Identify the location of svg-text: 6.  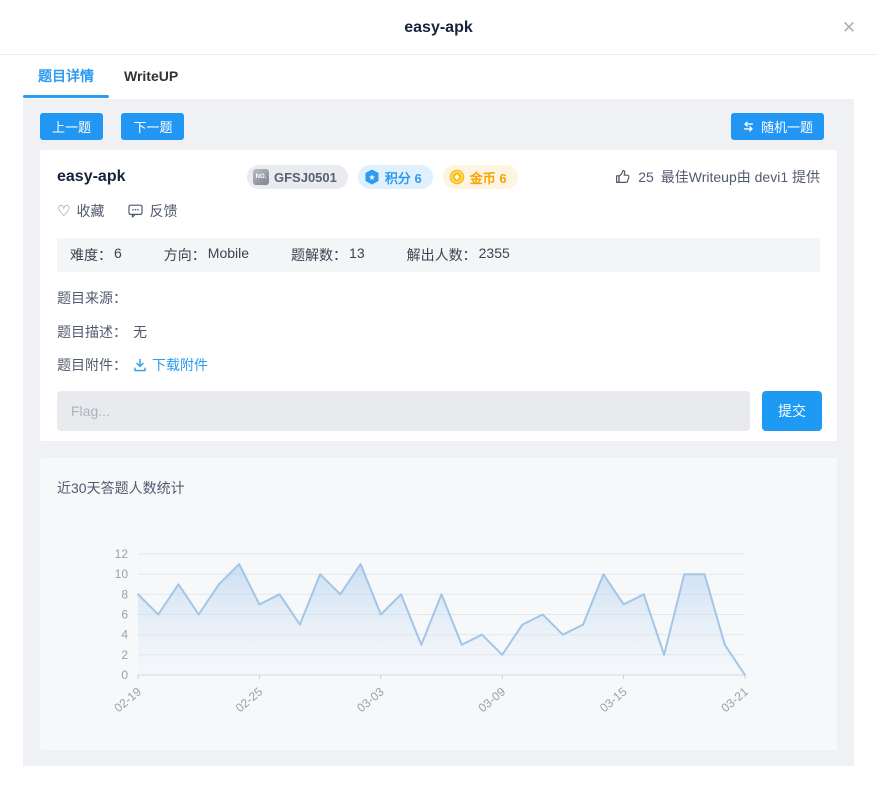
(124, 615).